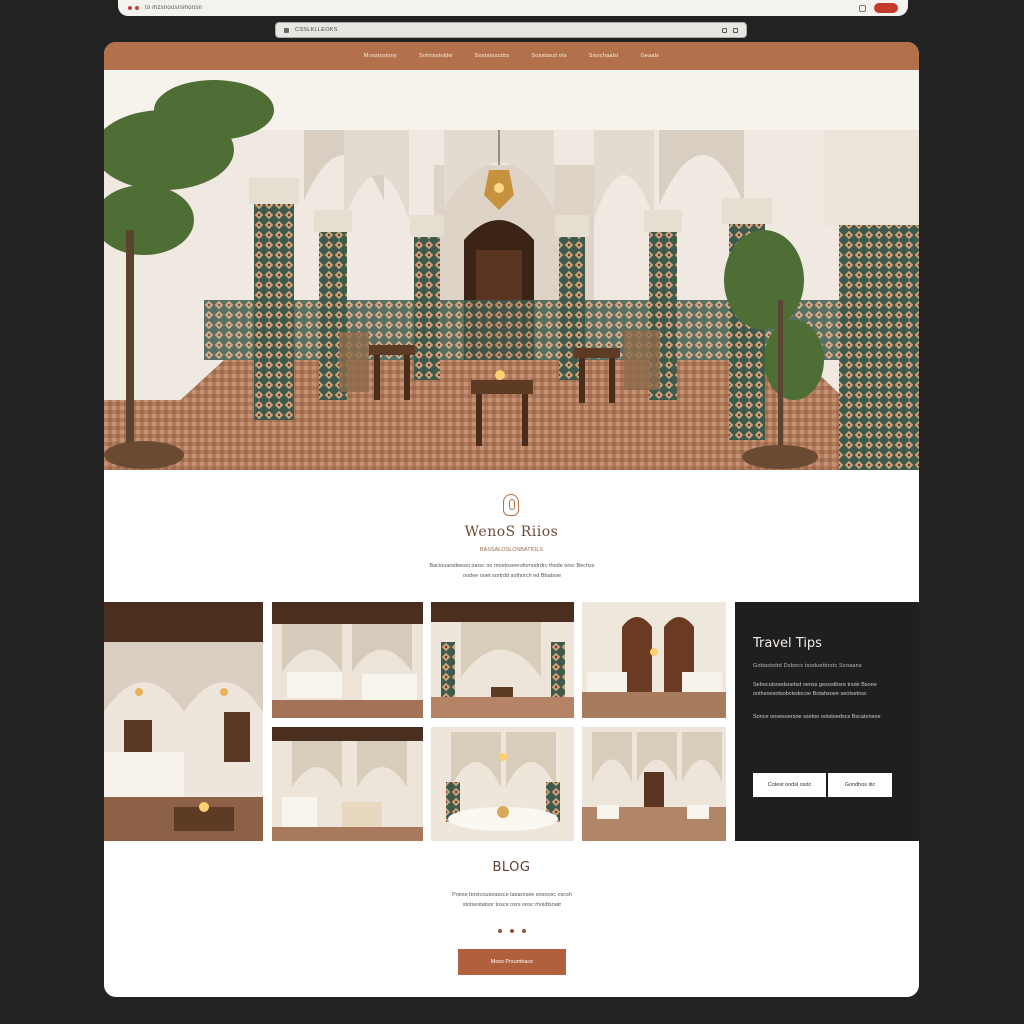  What do you see at coordinates (886, 8) in the screenshot?
I see `profile-button` at bounding box center [886, 8].